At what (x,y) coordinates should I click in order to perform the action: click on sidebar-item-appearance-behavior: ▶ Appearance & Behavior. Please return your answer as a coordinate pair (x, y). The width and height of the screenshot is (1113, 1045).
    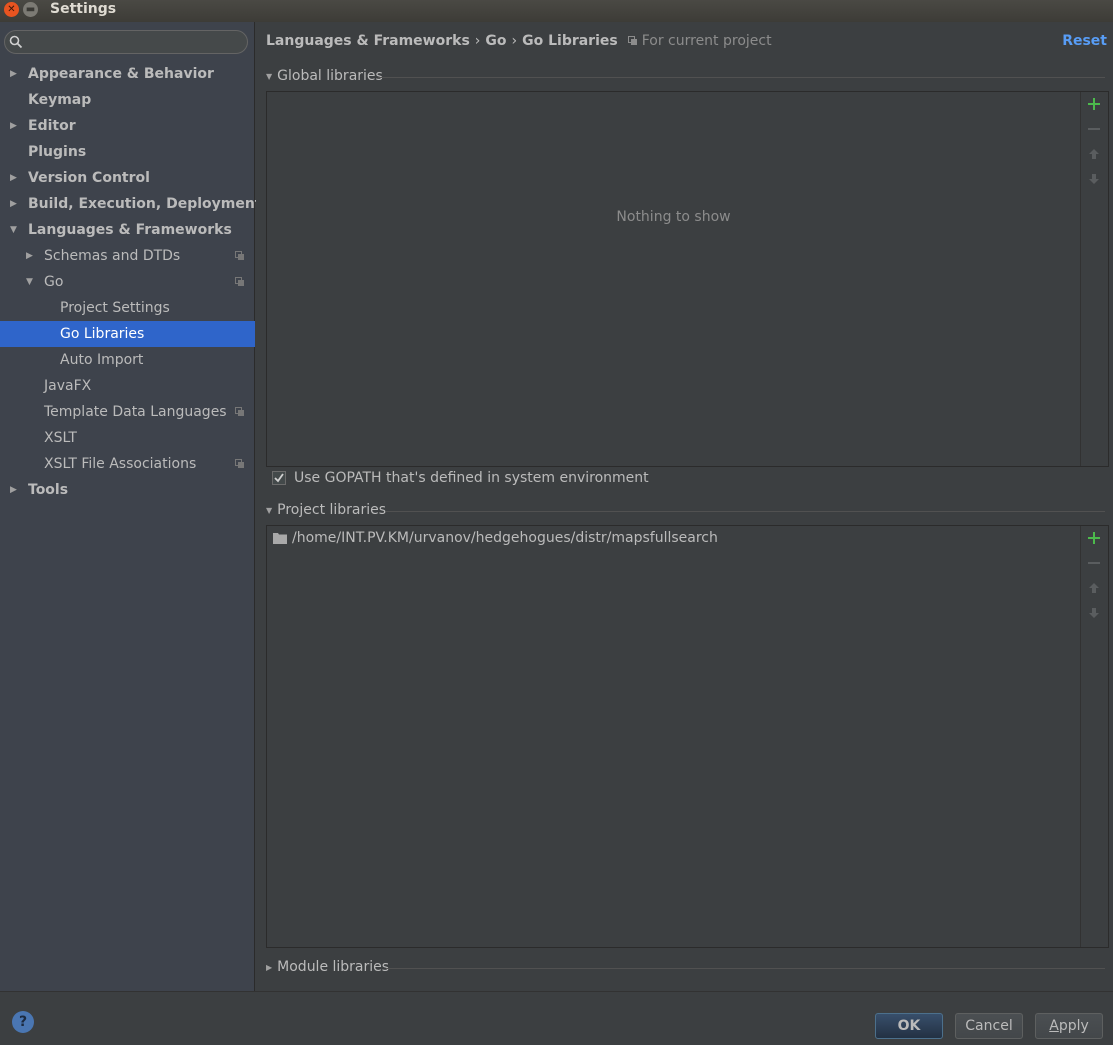
    Looking at the image, I should click on (127, 74).